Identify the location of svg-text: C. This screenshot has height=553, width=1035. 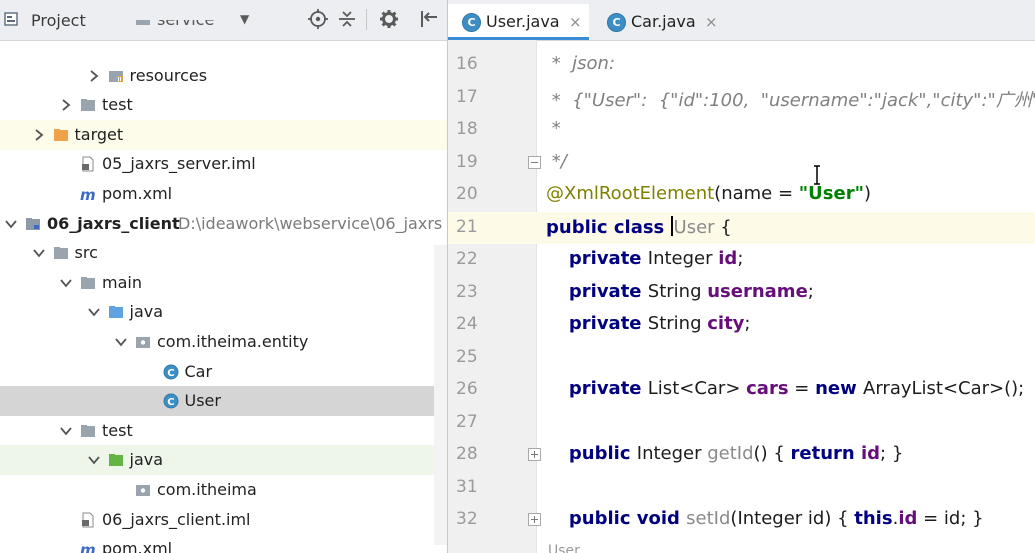
(170, 402).